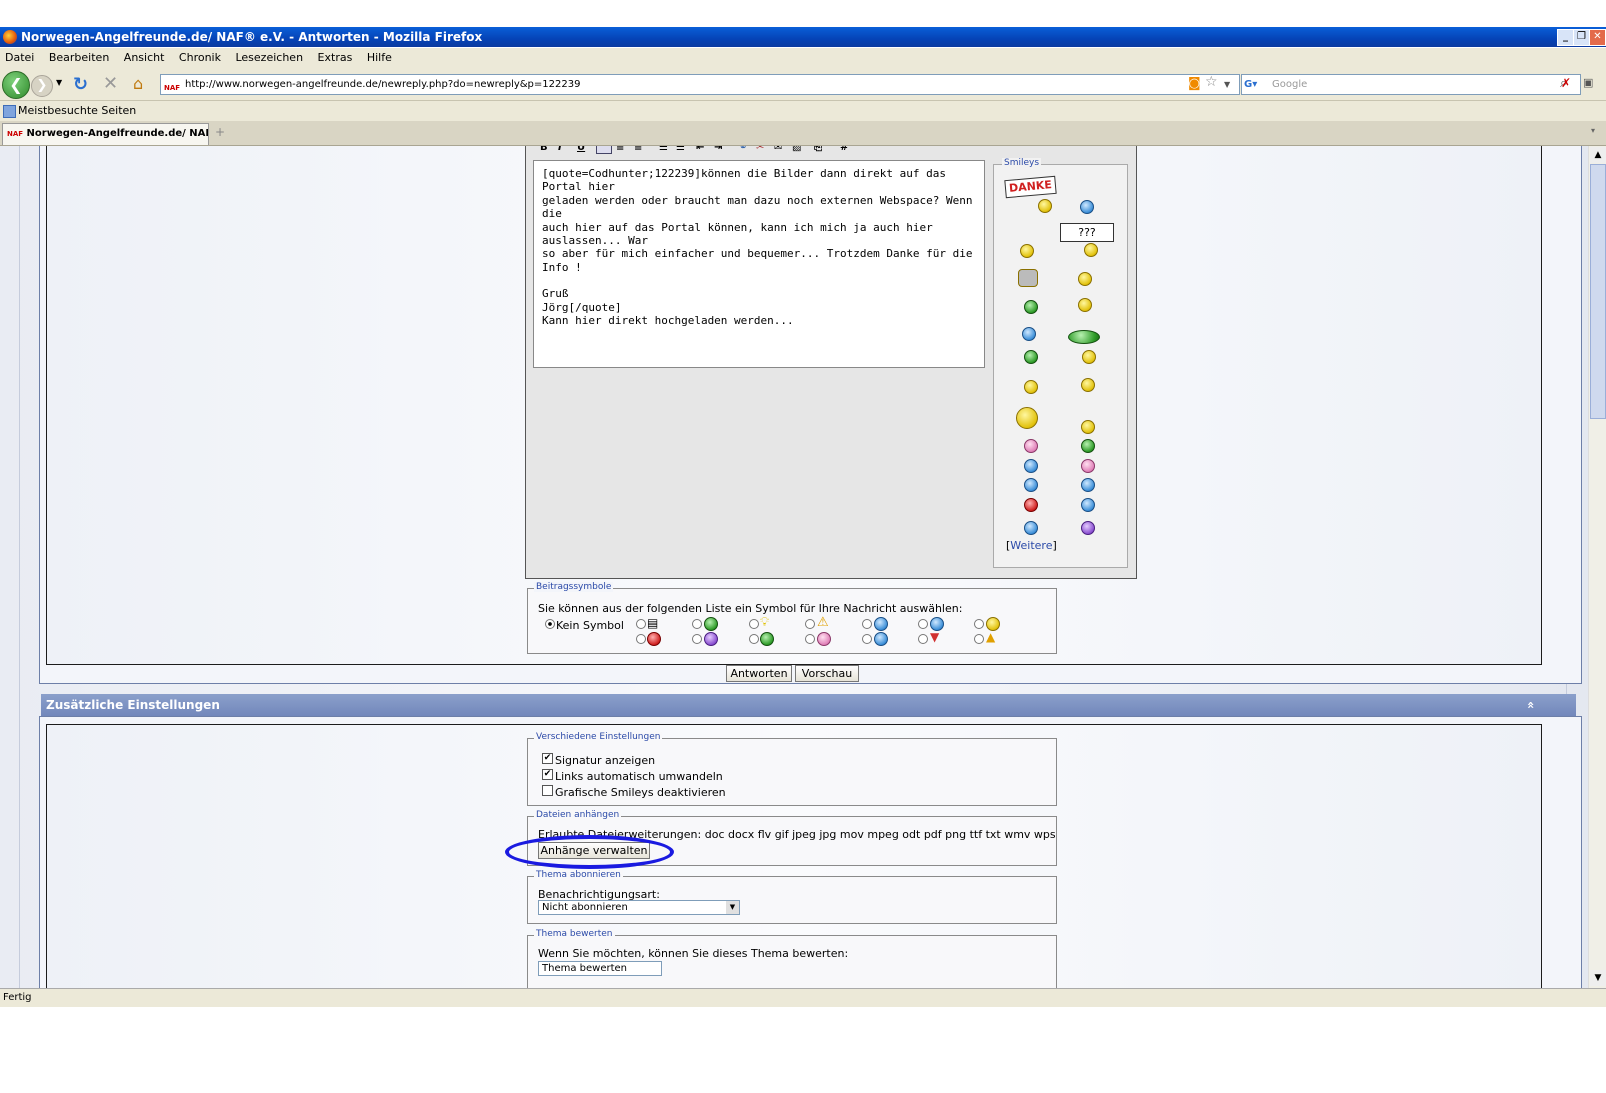  What do you see at coordinates (110, 83) in the screenshot?
I see `stop-icon: ✕` at bounding box center [110, 83].